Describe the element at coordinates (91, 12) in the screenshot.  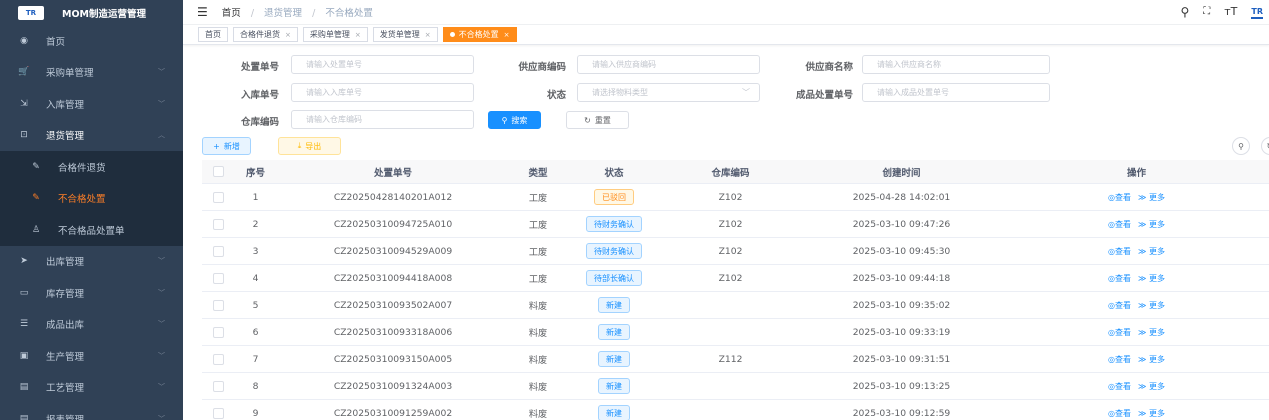
I see `logo-row: TR MOM制造运营管理` at that location.